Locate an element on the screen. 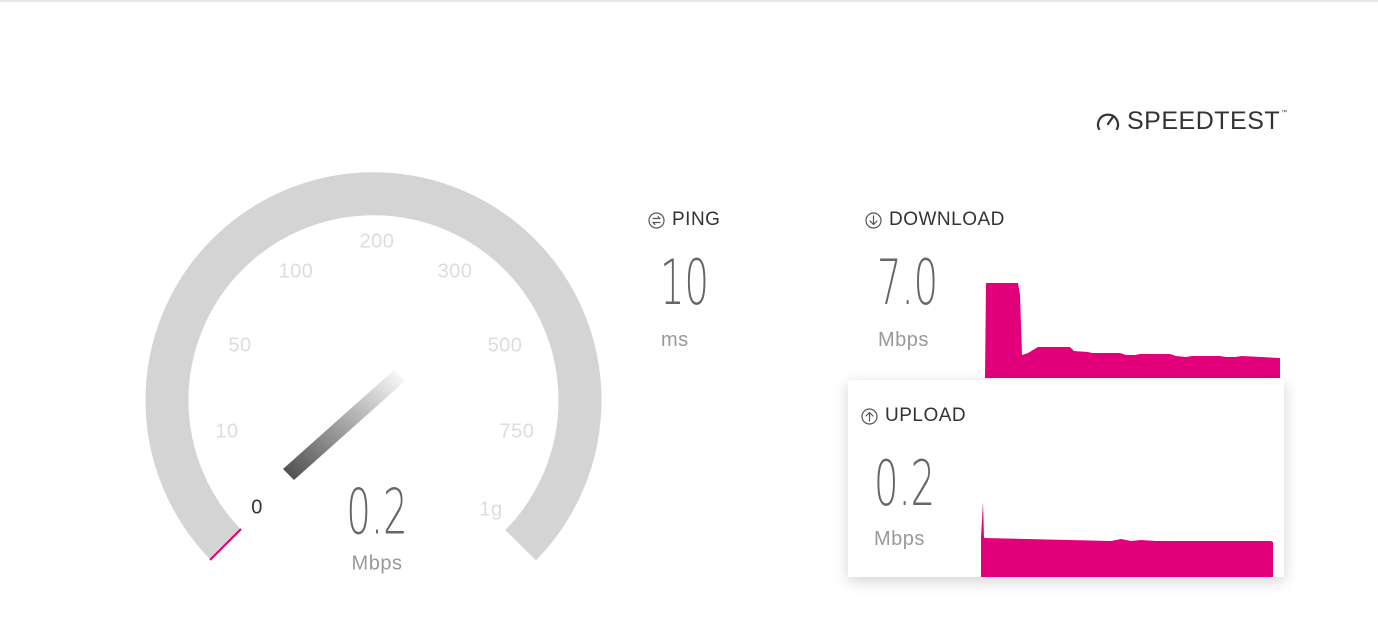 The height and width of the screenshot is (625, 1378). arrow-up-circle-icon is located at coordinates (869, 416).